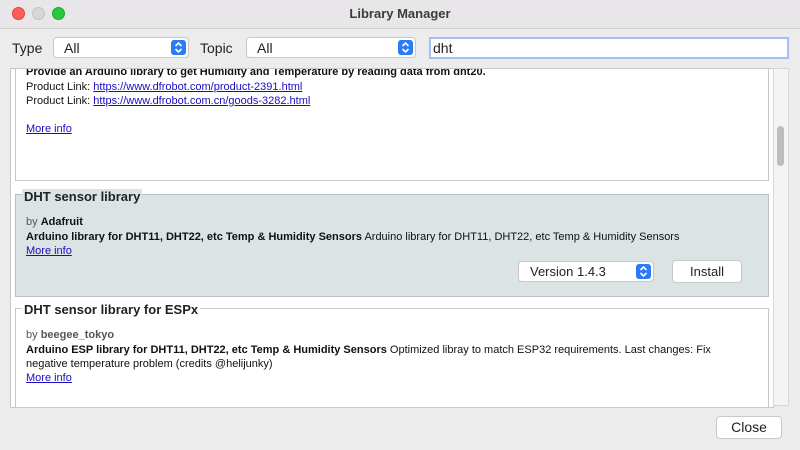 This screenshot has width=800, height=450. Describe the element at coordinates (77, 335) in the screenshot. I see `library-author: beegee_tokyo` at that location.